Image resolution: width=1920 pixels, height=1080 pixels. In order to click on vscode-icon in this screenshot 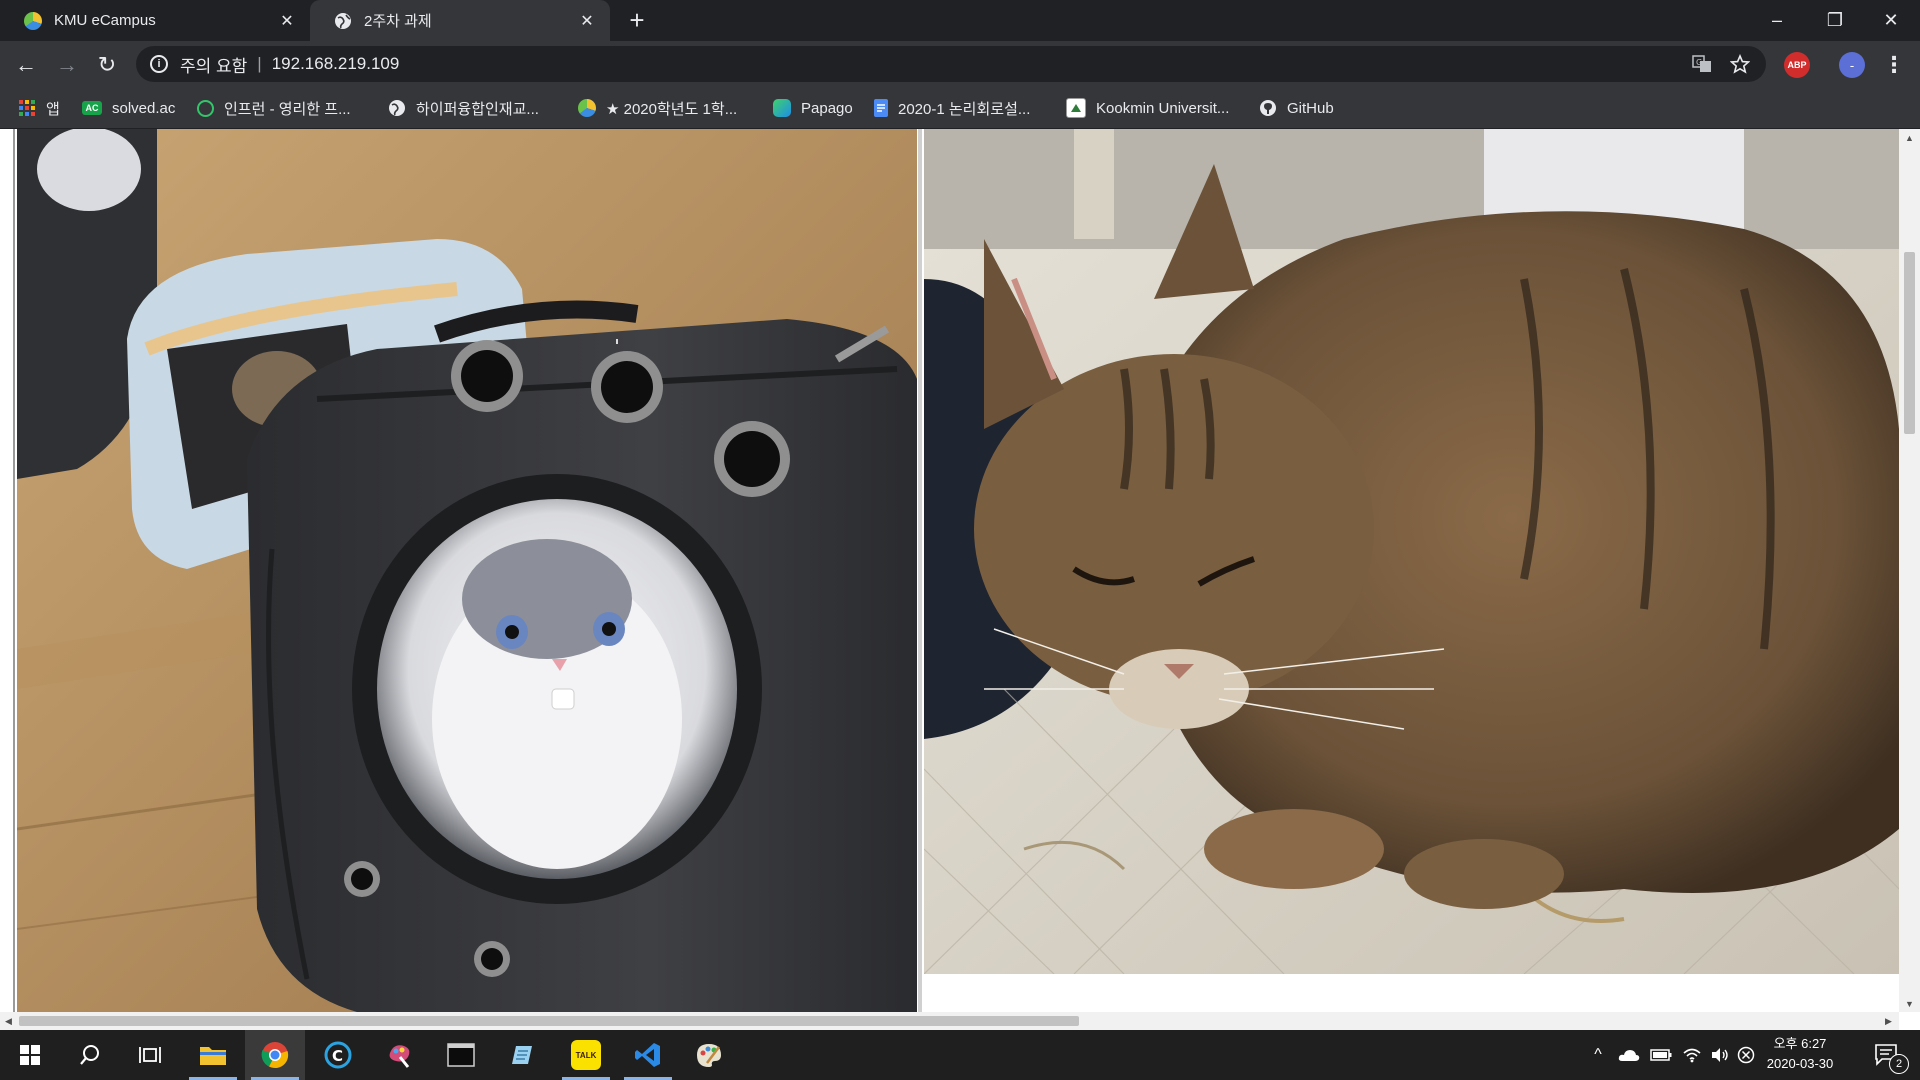, I will do `click(647, 1055)`.